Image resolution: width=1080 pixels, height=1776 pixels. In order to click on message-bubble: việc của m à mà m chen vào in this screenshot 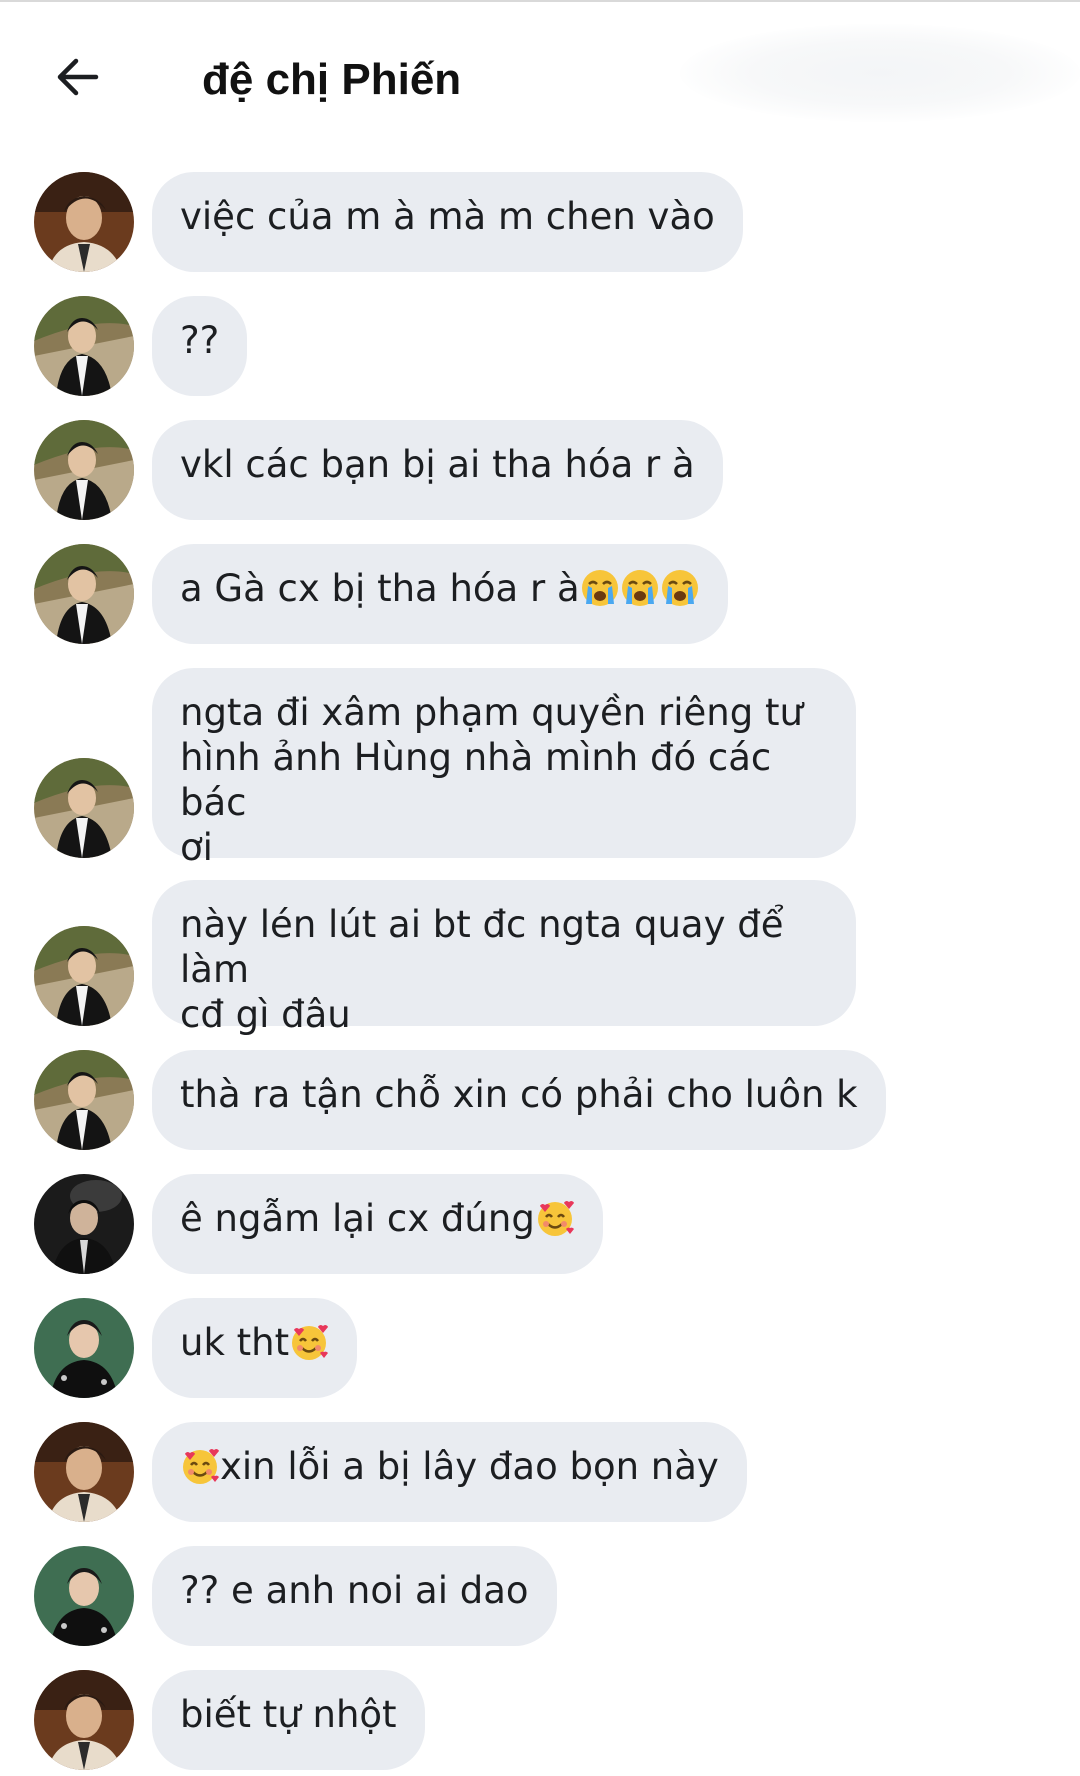, I will do `click(447, 222)`.